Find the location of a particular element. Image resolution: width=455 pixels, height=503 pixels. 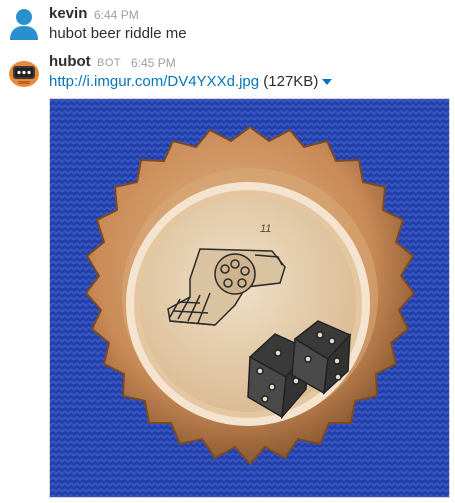

author-name: hubot is located at coordinates (70, 61).